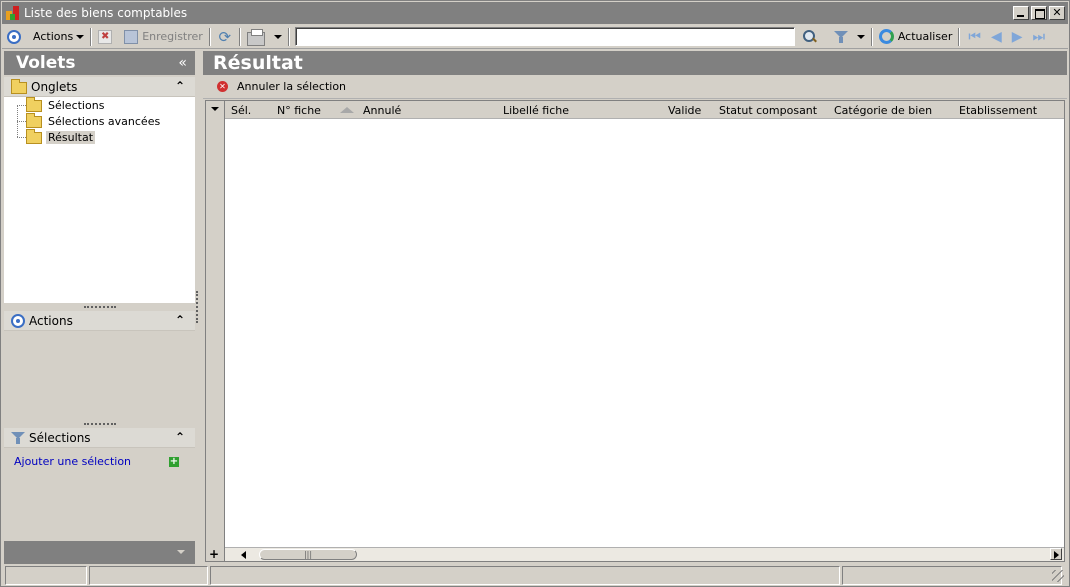  I want to click on tree-item-selections-avancees: Sélections avancées, so click(94, 120).